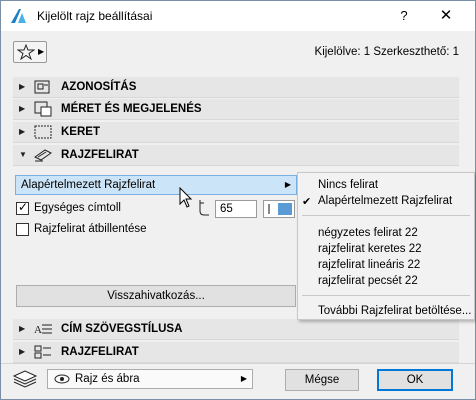 The height and width of the screenshot is (400, 476). Describe the element at coordinates (236, 87) in the screenshot. I see `section-identification: ▶ AZONOSÍTÁS` at that location.